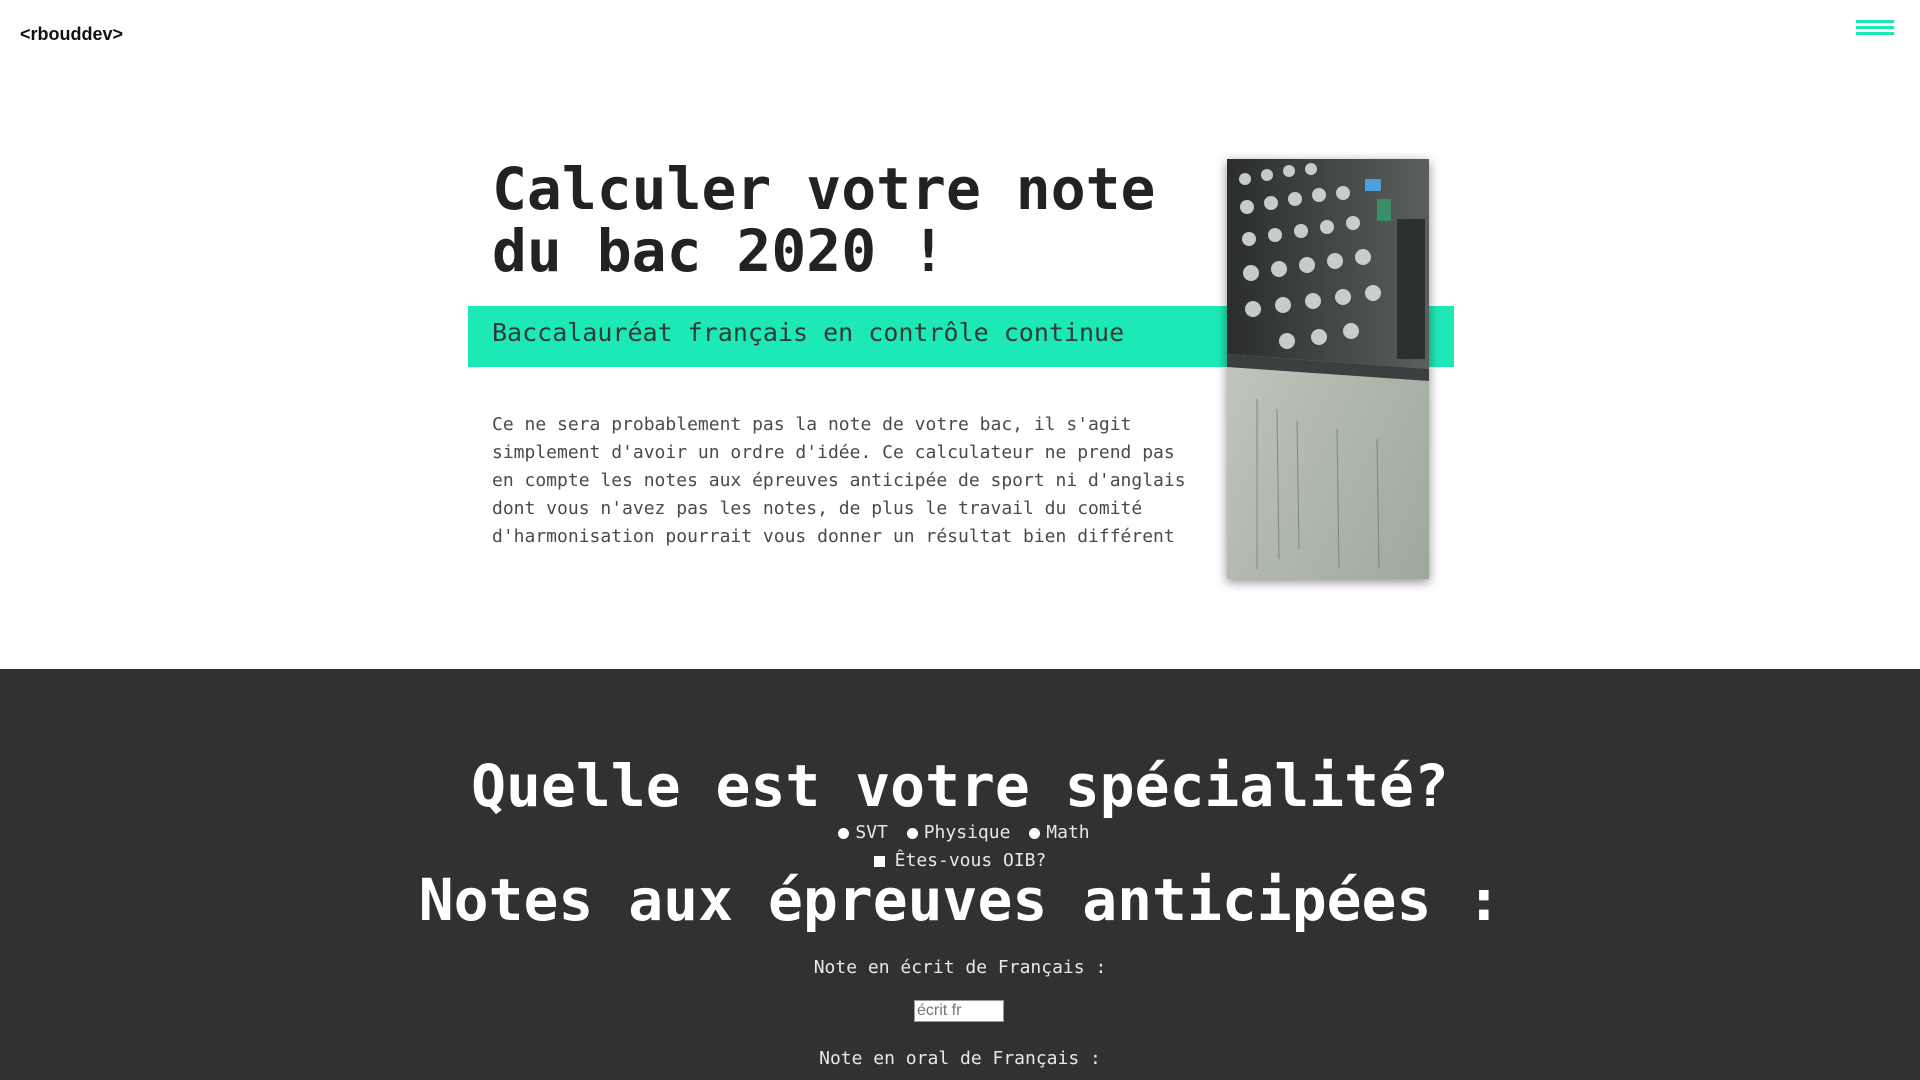 The image size is (1920, 1080). Describe the element at coordinates (71, 34) in the screenshot. I see `site-logo: <rbouddev>` at that location.